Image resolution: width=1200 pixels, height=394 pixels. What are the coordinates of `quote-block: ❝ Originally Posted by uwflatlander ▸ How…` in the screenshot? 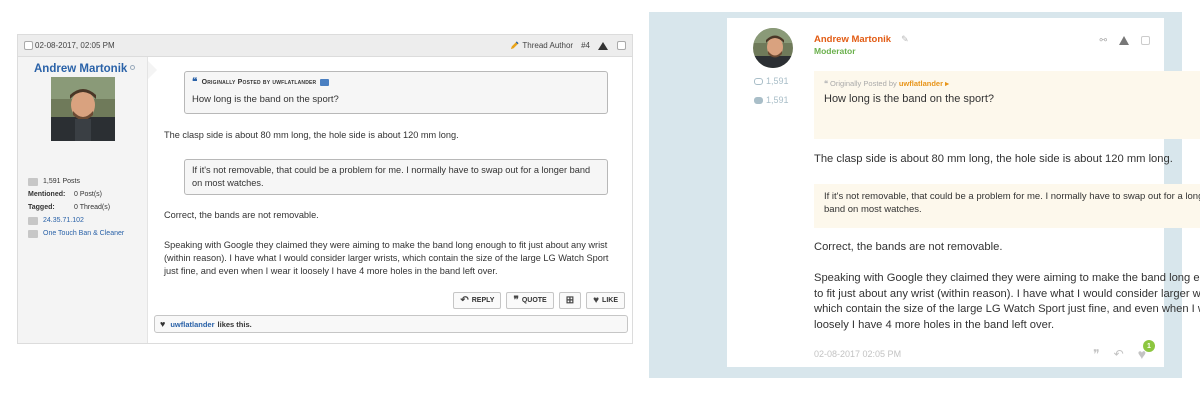 It's located at (1007, 105).